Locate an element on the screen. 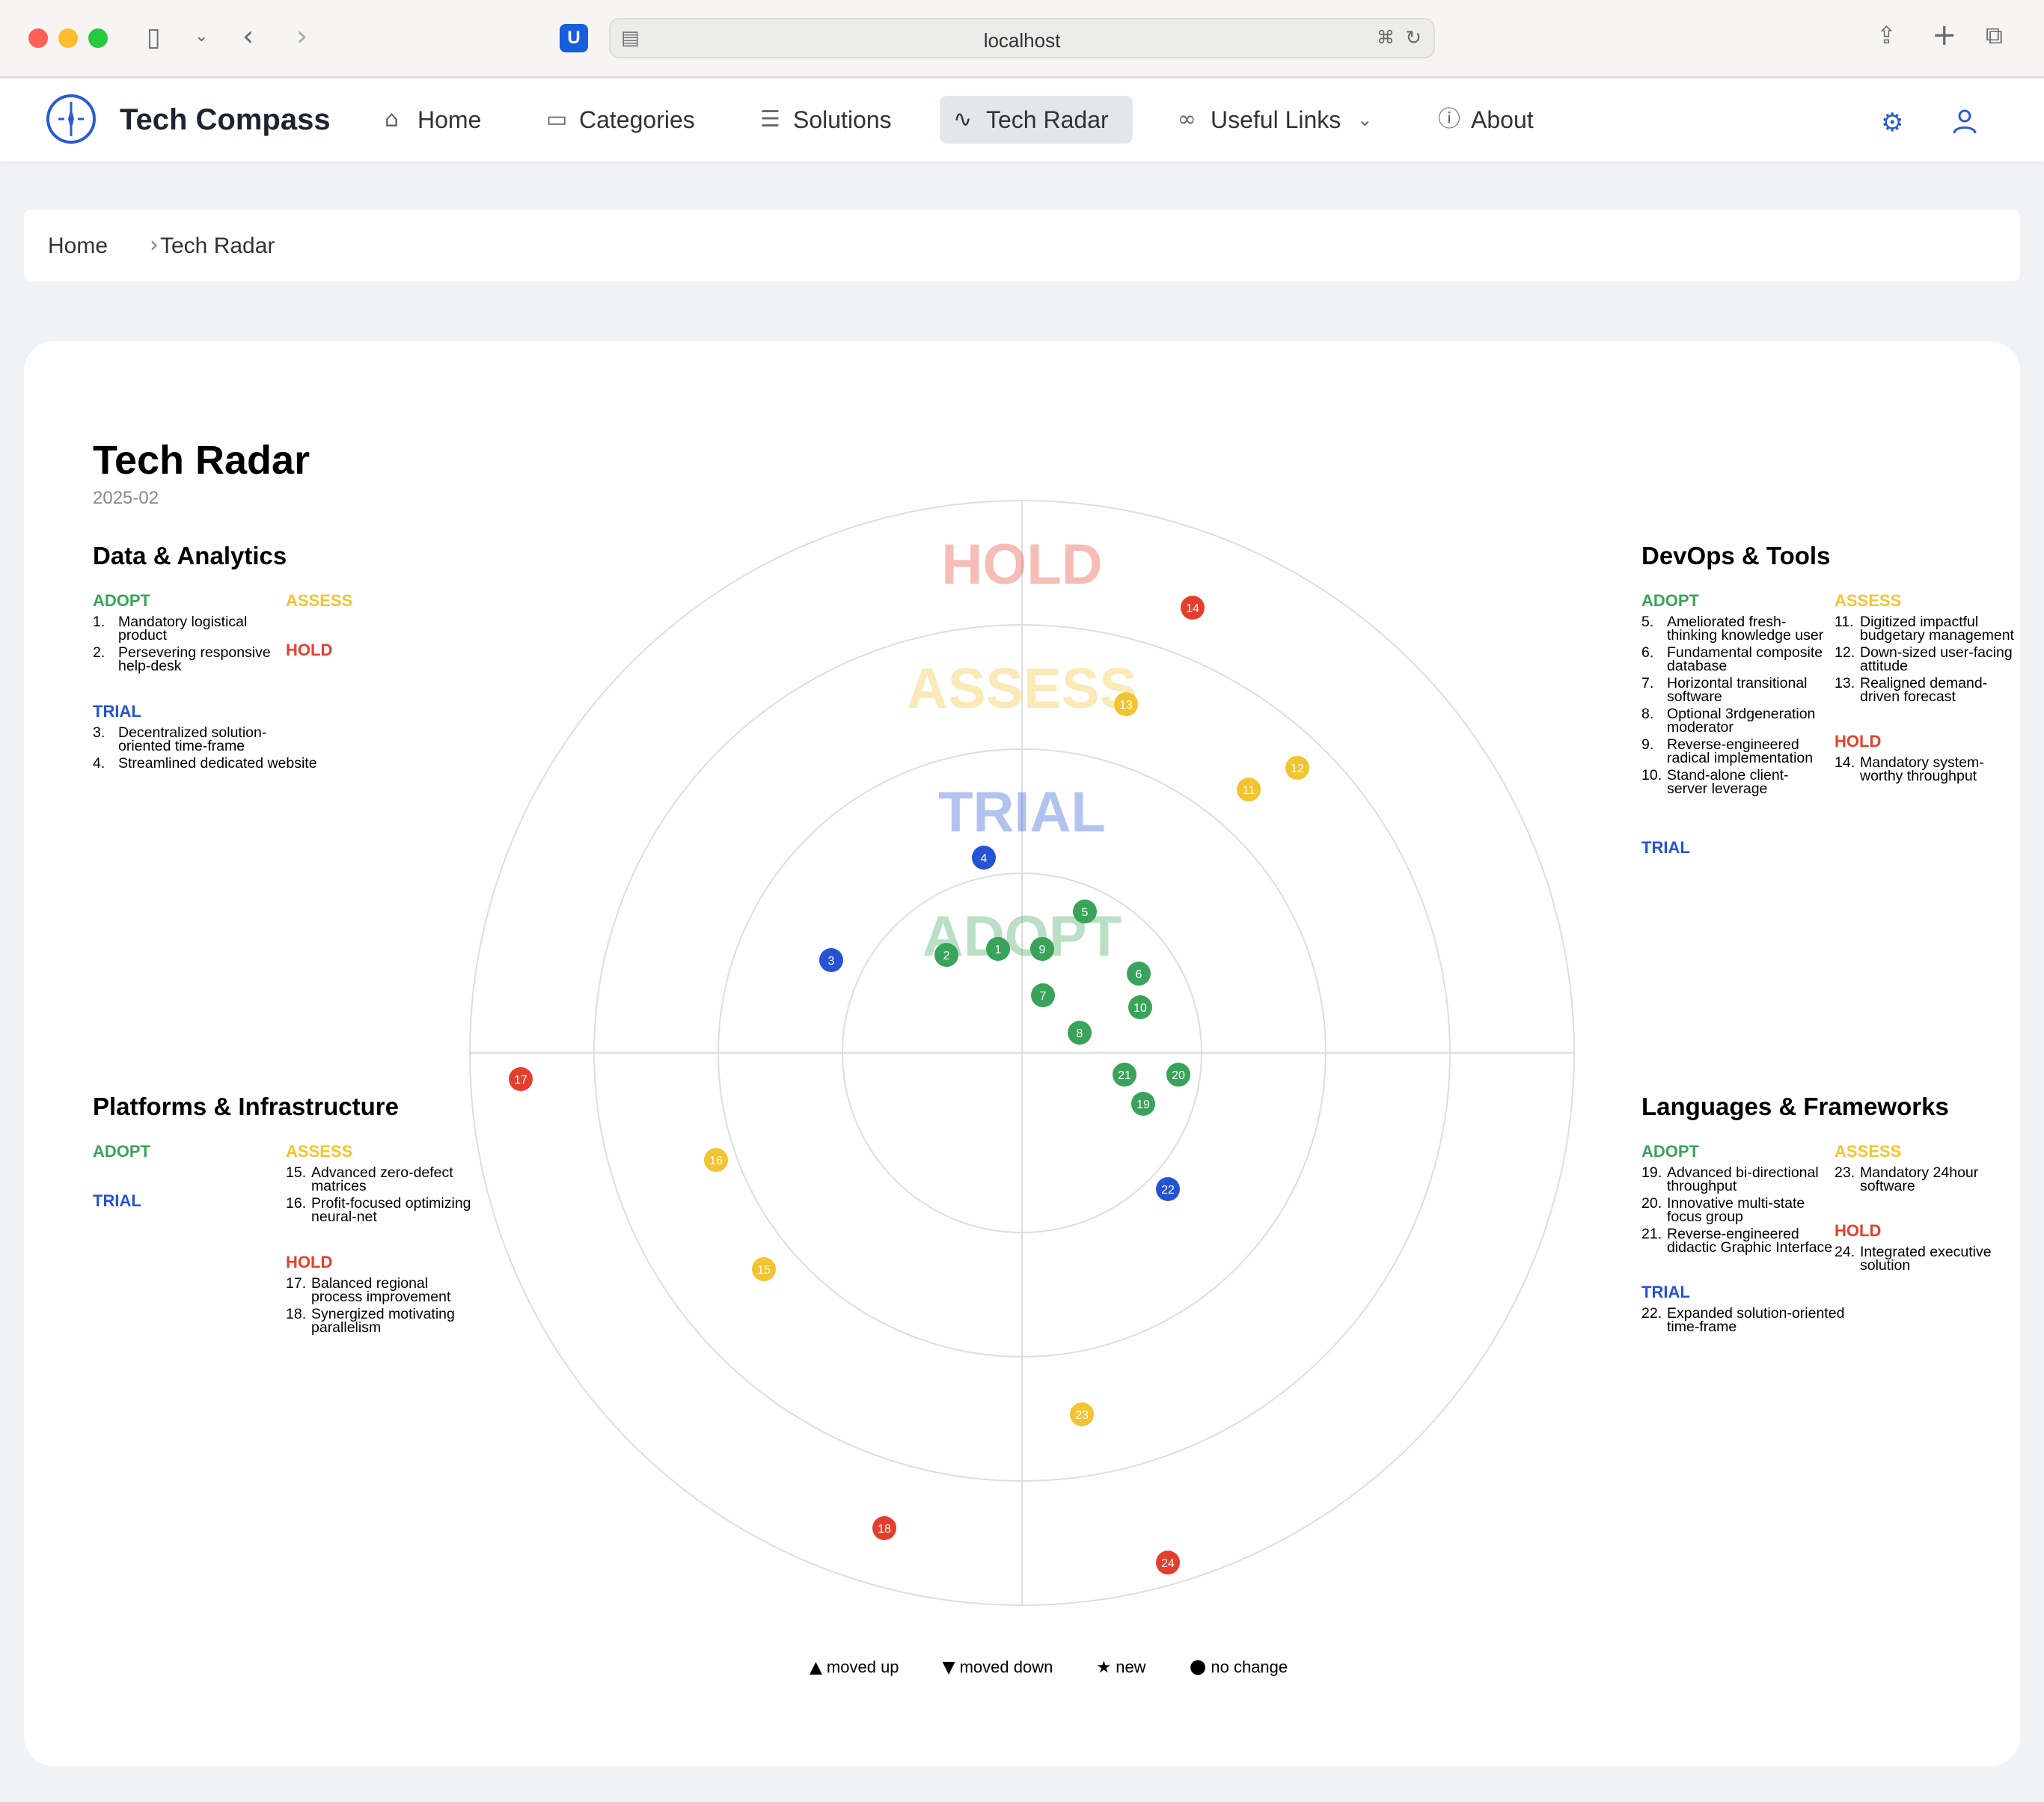 This screenshot has height=1802, width=2044. radar-entry: 18. Synergized motivating parallelism is located at coordinates (383, 1321).